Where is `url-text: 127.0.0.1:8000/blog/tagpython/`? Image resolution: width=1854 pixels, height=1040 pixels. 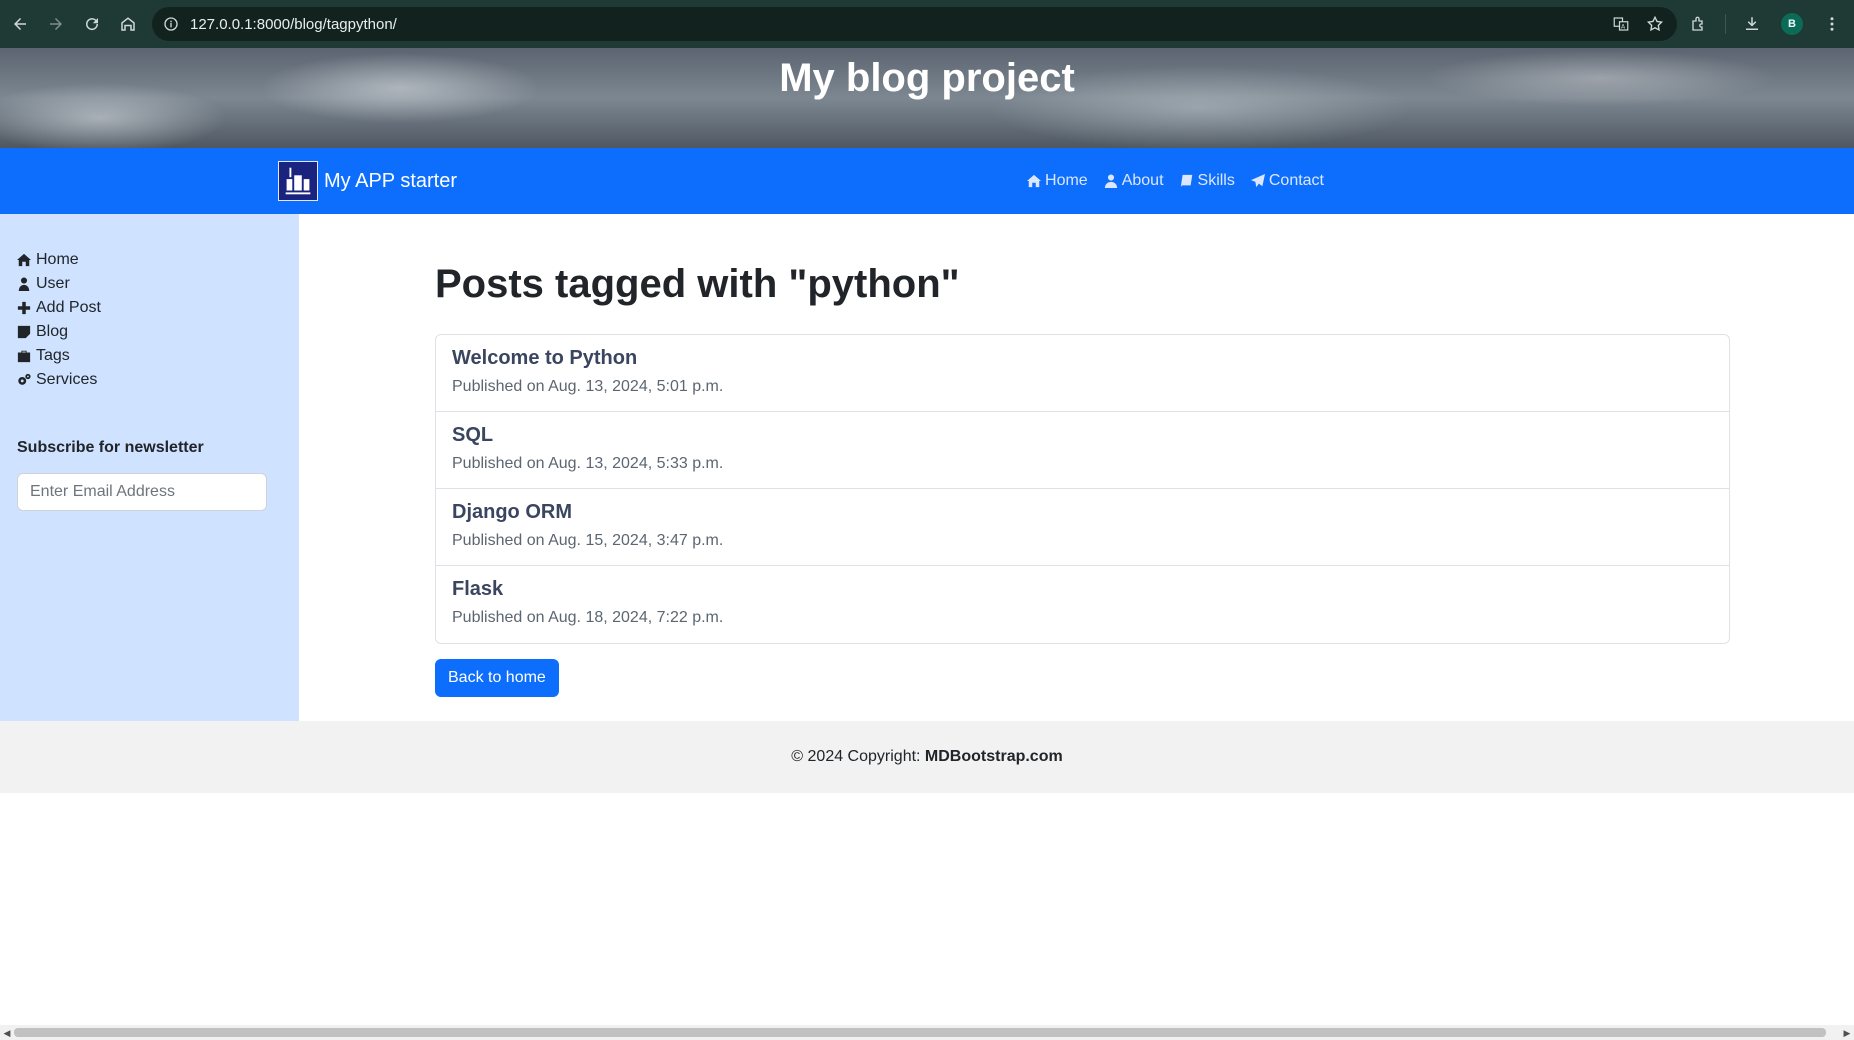
url-text: 127.0.0.1:8000/blog/tagpython/ is located at coordinates (293, 24).